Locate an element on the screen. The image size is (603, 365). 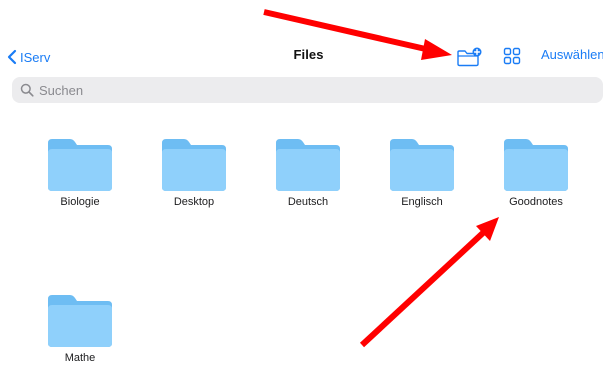
new-folder-button is located at coordinates (469, 57).